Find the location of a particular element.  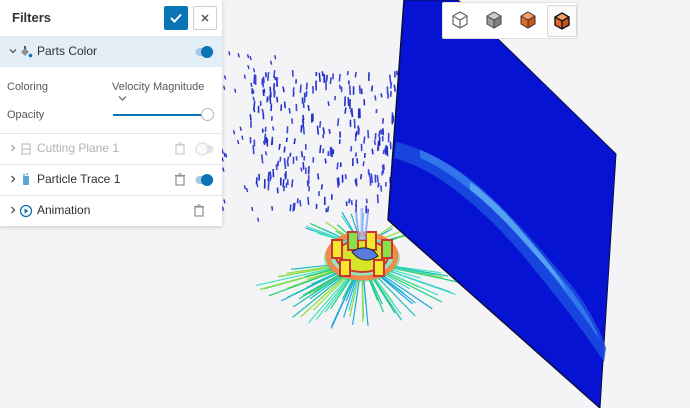

filter-row-particle-trace-1: Particle Trace 1 is located at coordinates (111, 180).